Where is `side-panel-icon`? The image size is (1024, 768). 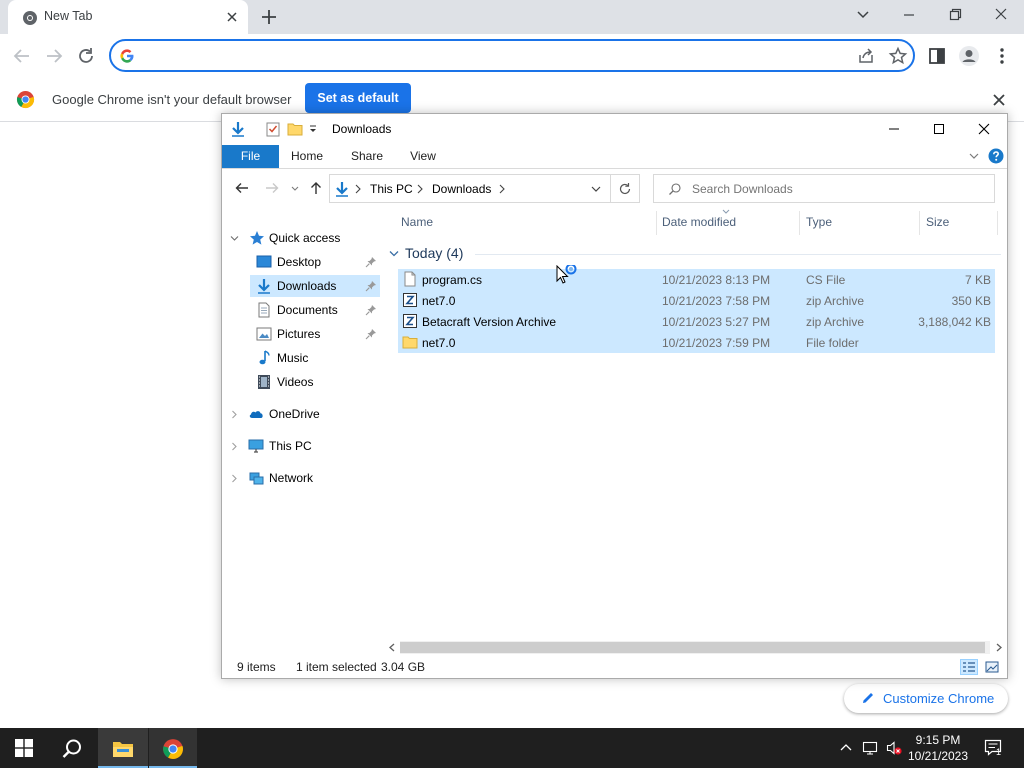
side-panel-icon is located at coordinates (937, 56).